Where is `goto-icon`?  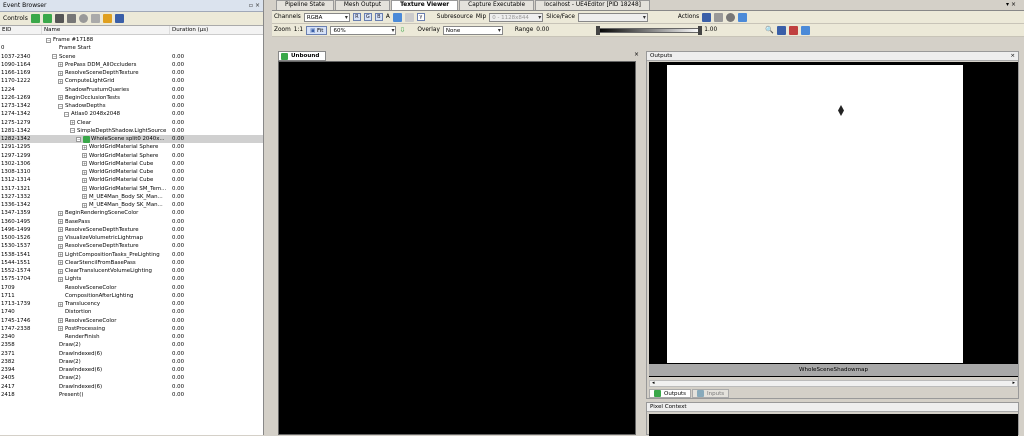
goto-icon is located at coordinates (71, 18).